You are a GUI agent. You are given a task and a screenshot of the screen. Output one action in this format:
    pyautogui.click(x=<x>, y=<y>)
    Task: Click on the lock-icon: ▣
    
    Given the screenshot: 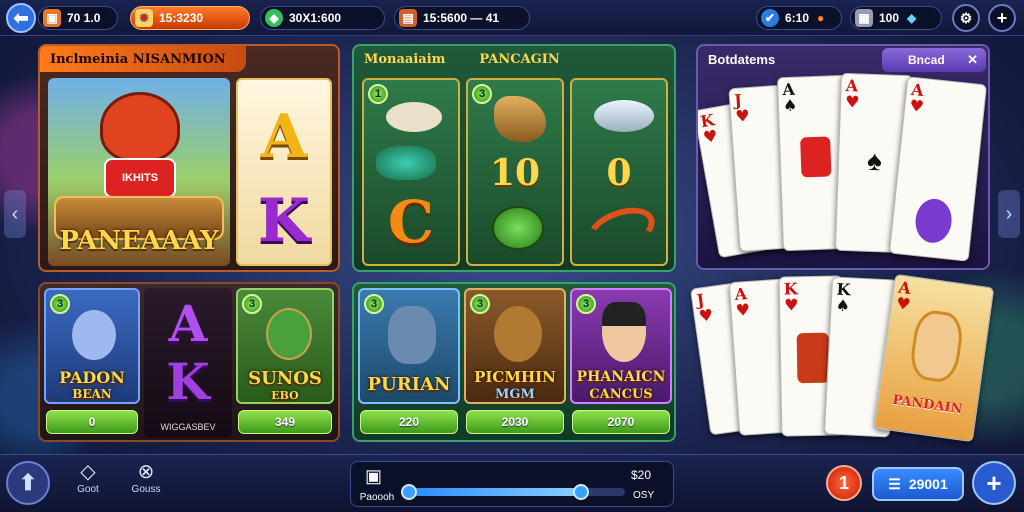 What is the action you would take?
    pyautogui.click(x=374, y=476)
    